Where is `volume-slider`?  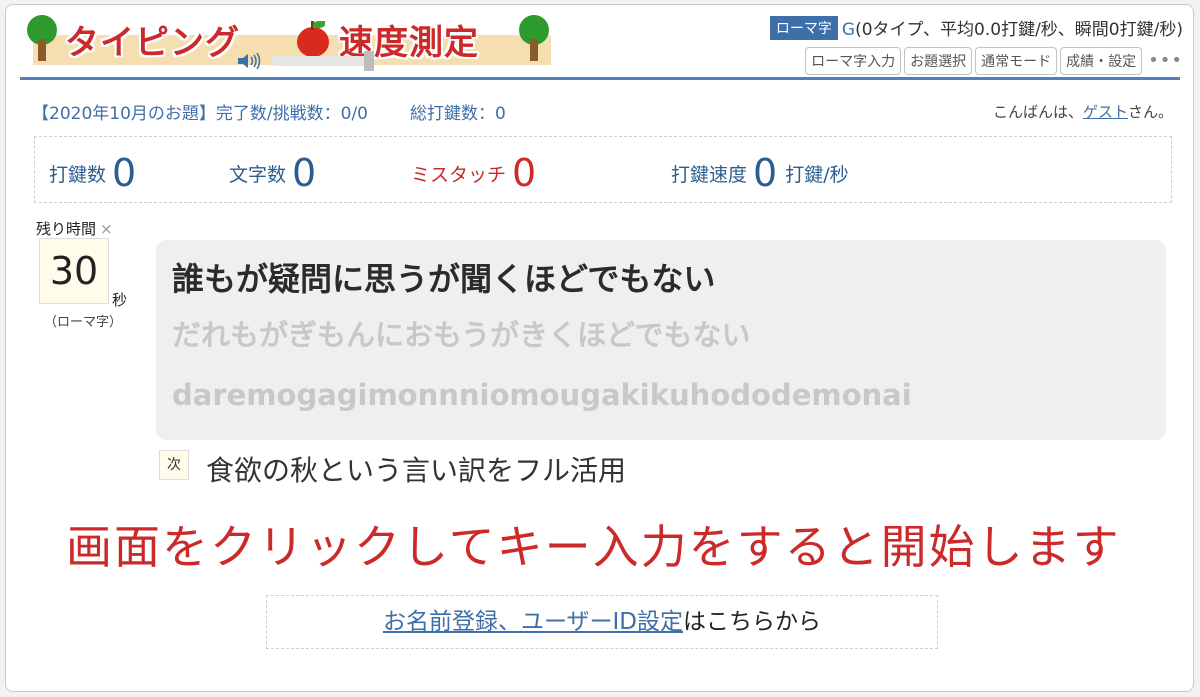 volume-slider is located at coordinates (322, 61).